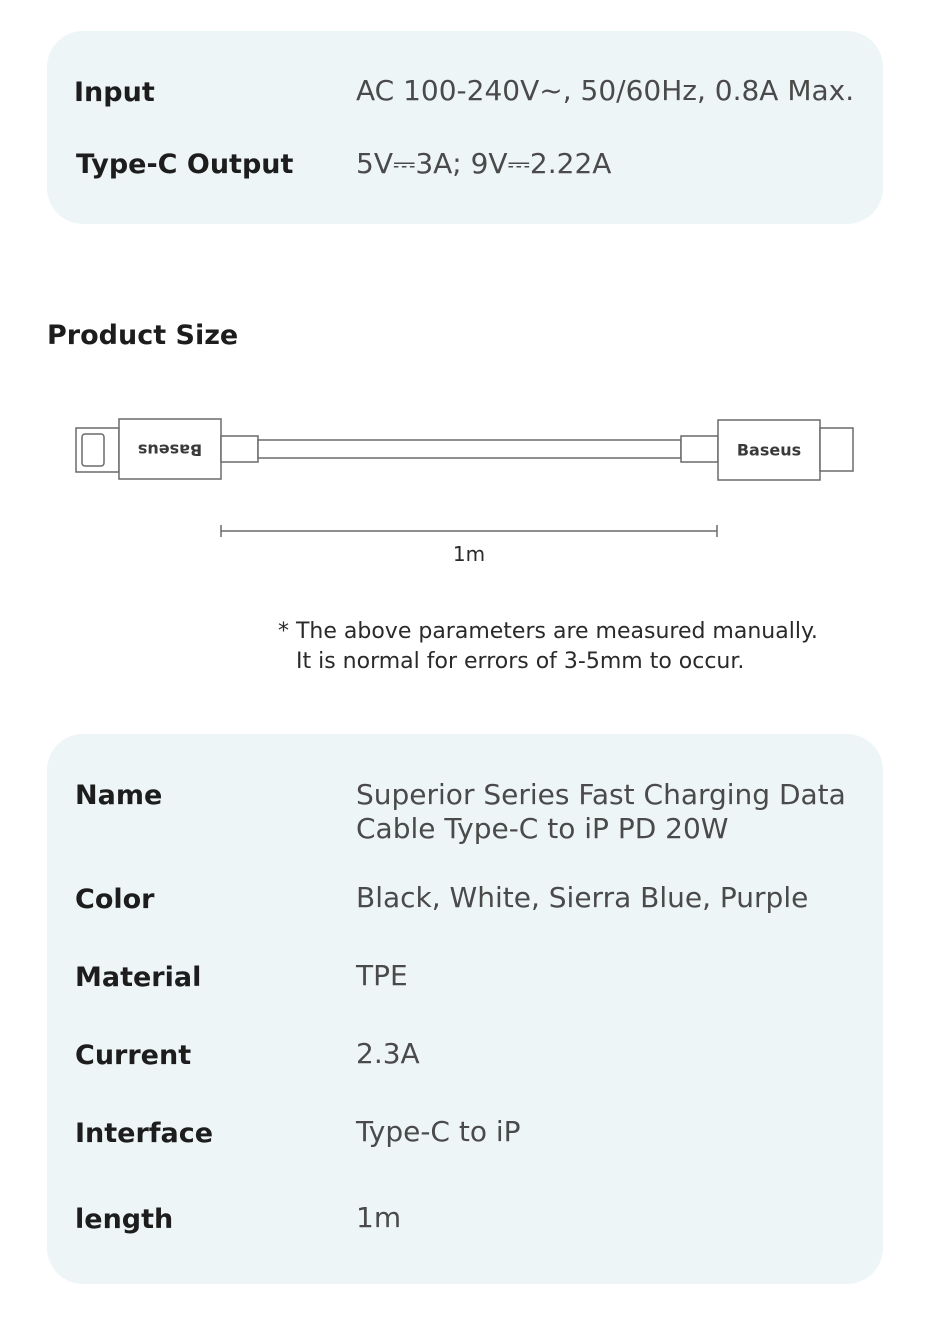  Describe the element at coordinates (484, 163) in the screenshot. I see `type-c-output-value: 5V⎓3A; 9V⎓2.22A` at that location.